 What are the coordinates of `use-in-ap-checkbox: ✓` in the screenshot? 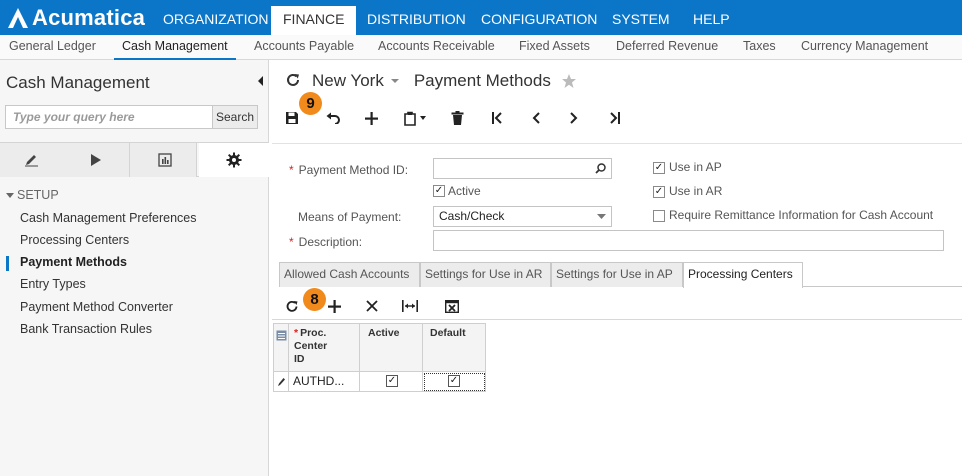 It's located at (659, 168).